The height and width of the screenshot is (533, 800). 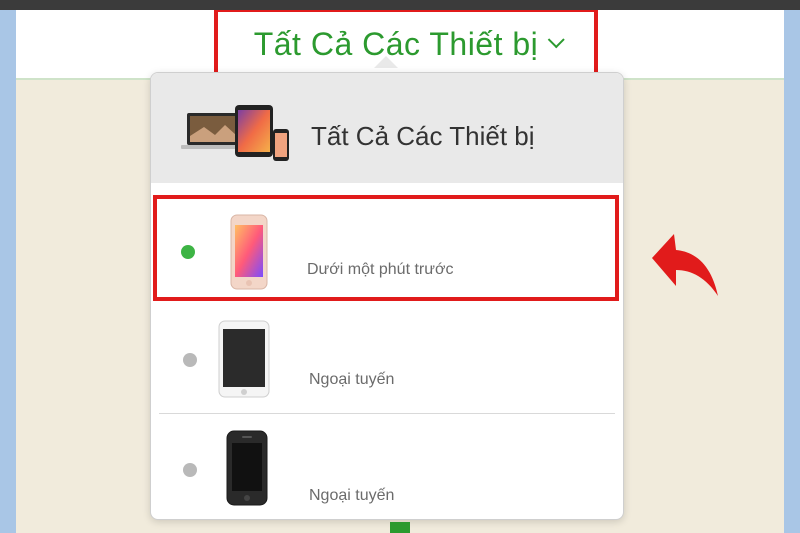 I want to click on all-devices-icon, so click(x=235, y=133).